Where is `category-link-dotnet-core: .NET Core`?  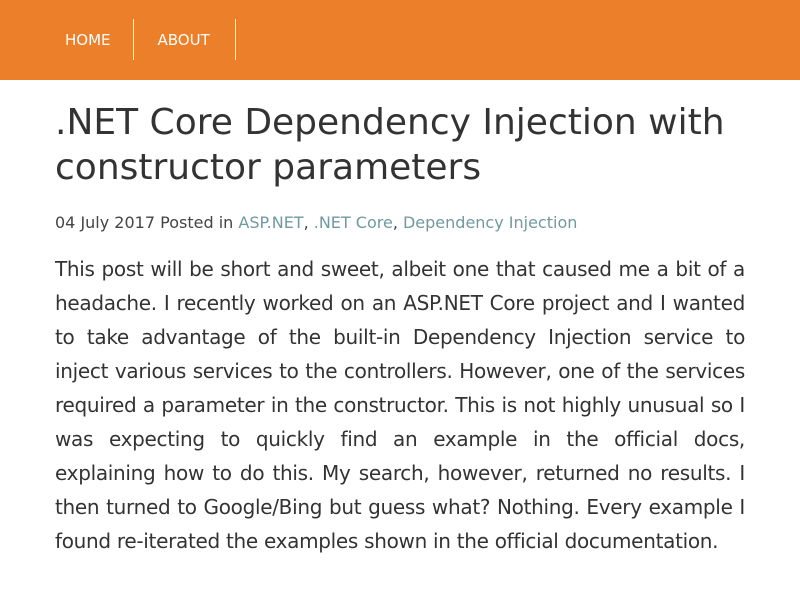
category-link-dotnet-core: .NET Core is located at coordinates (353, 222).